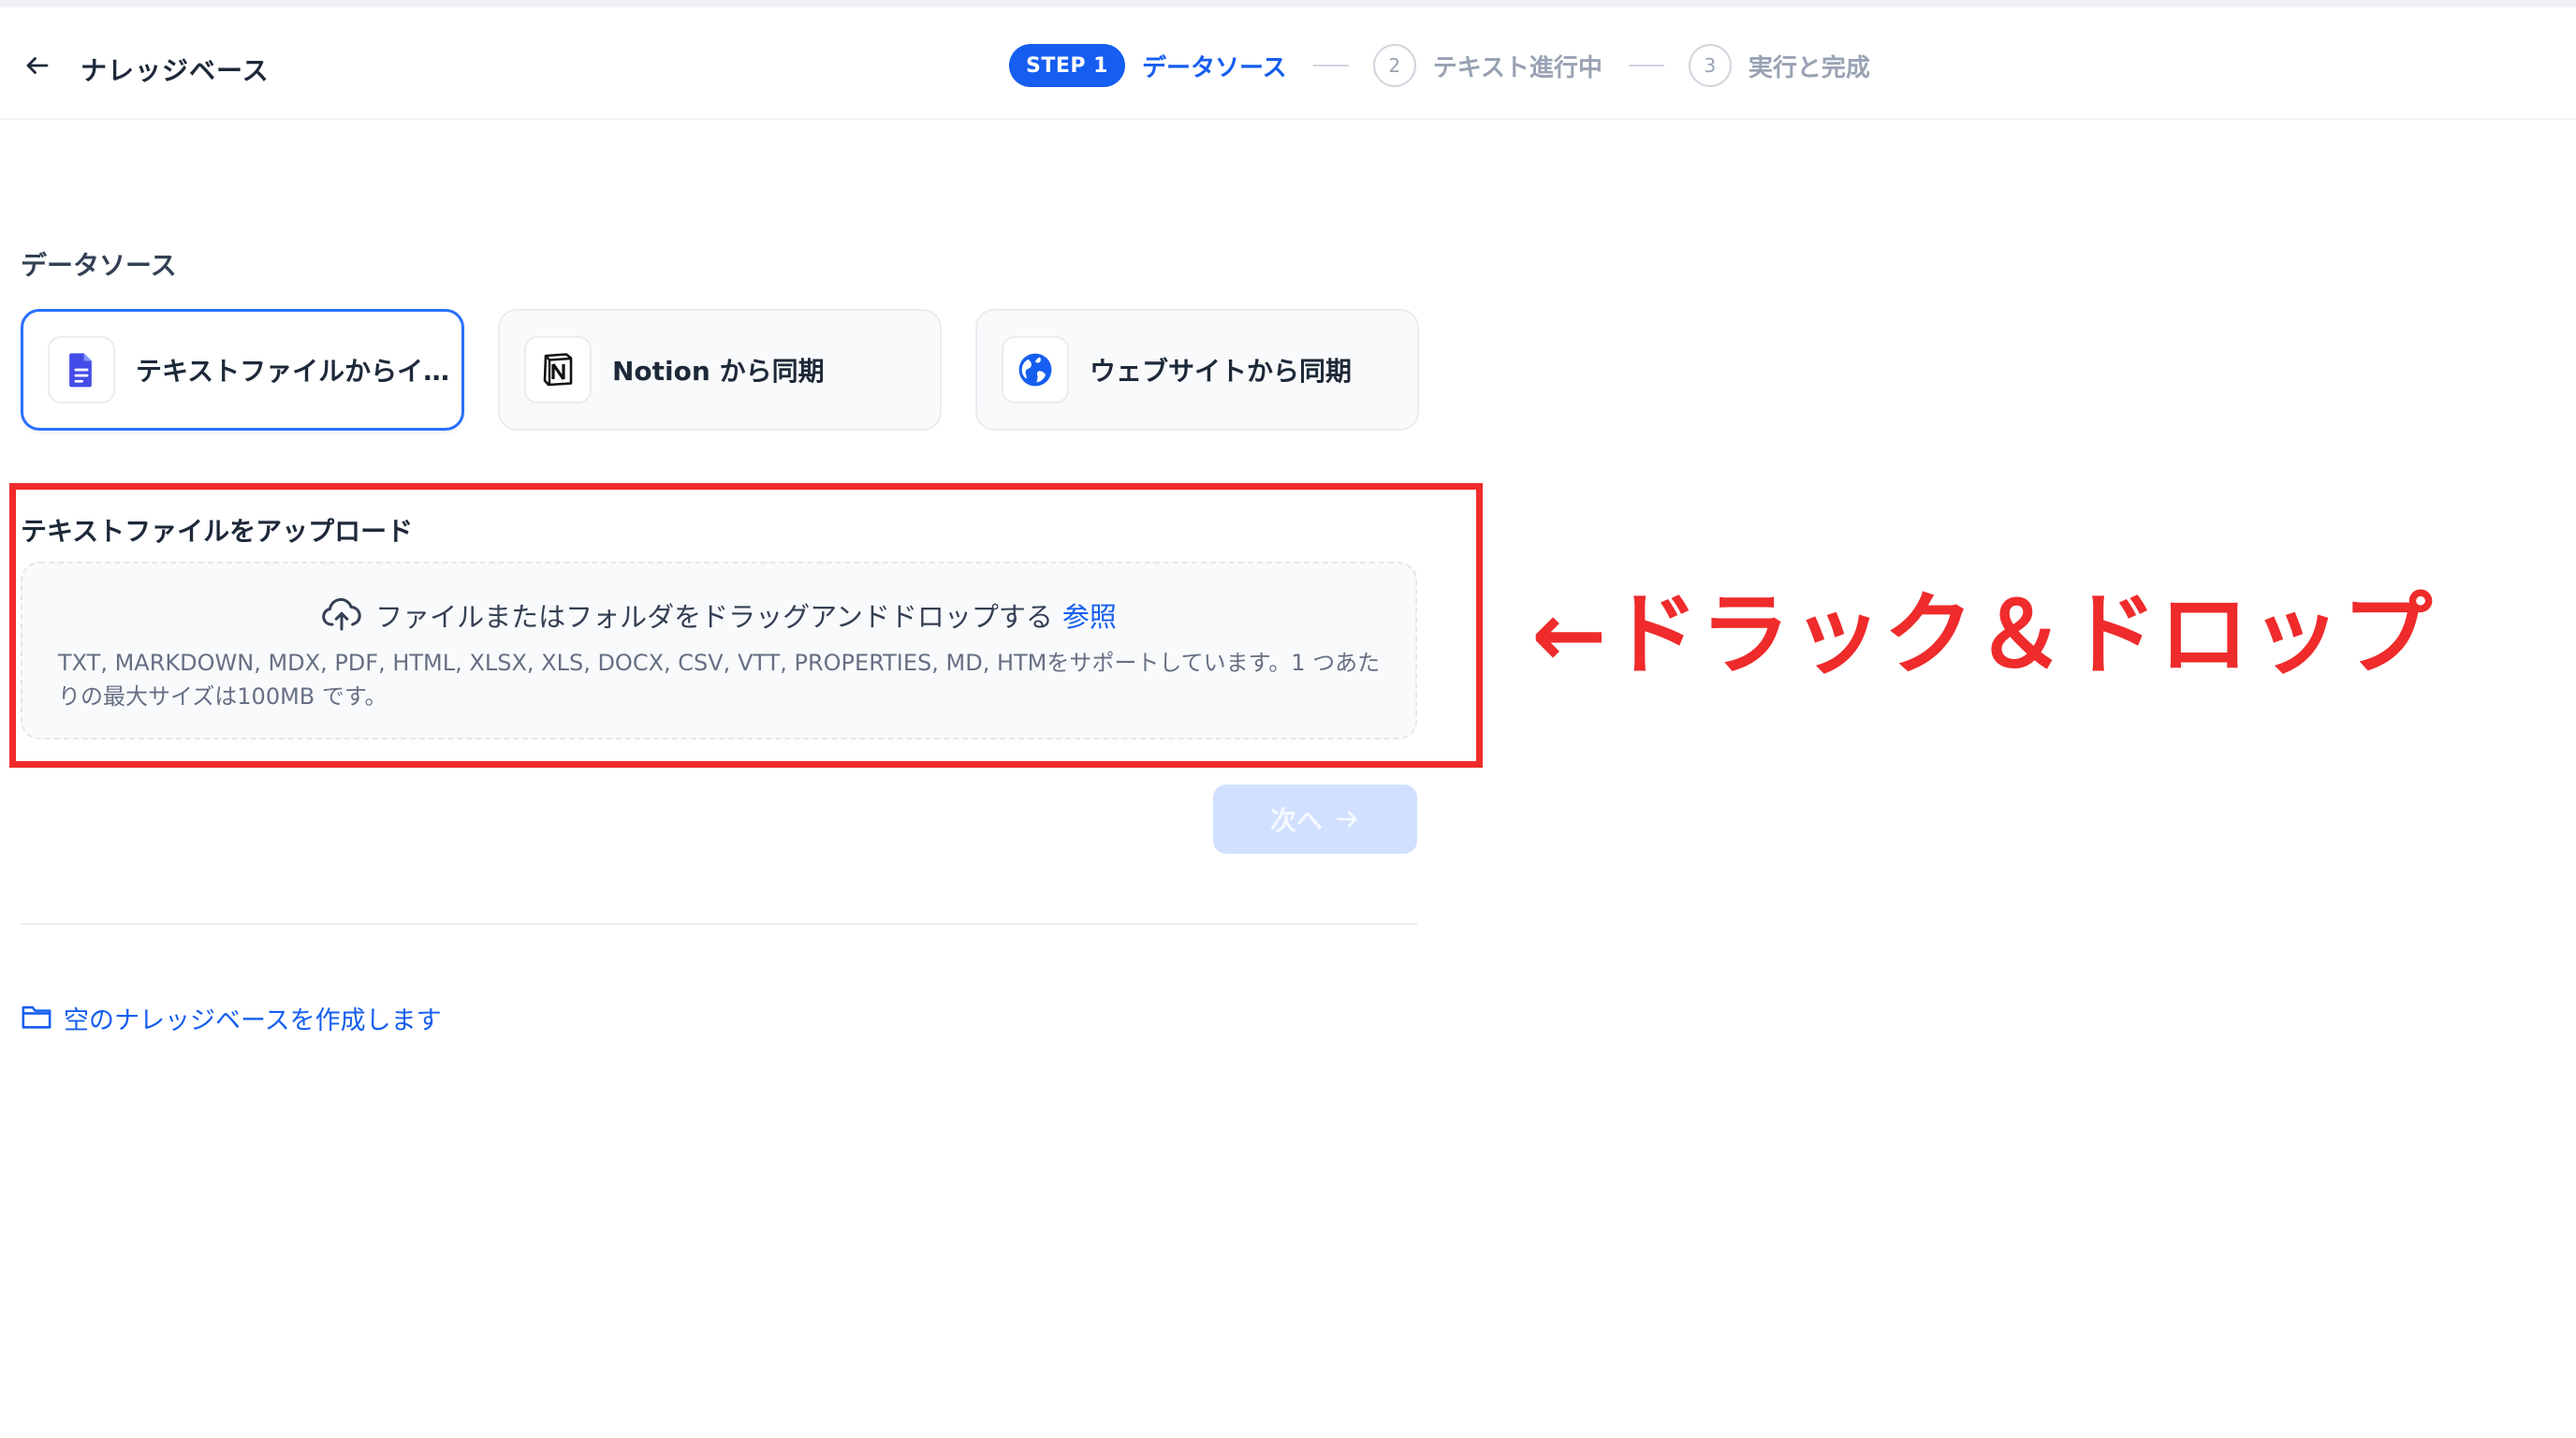 This screenshot has height=1438, width=2576. Describe the element at coordinates (1067, 65) in the screenshot. I see `step-1-badge: STEP 1` at that location.